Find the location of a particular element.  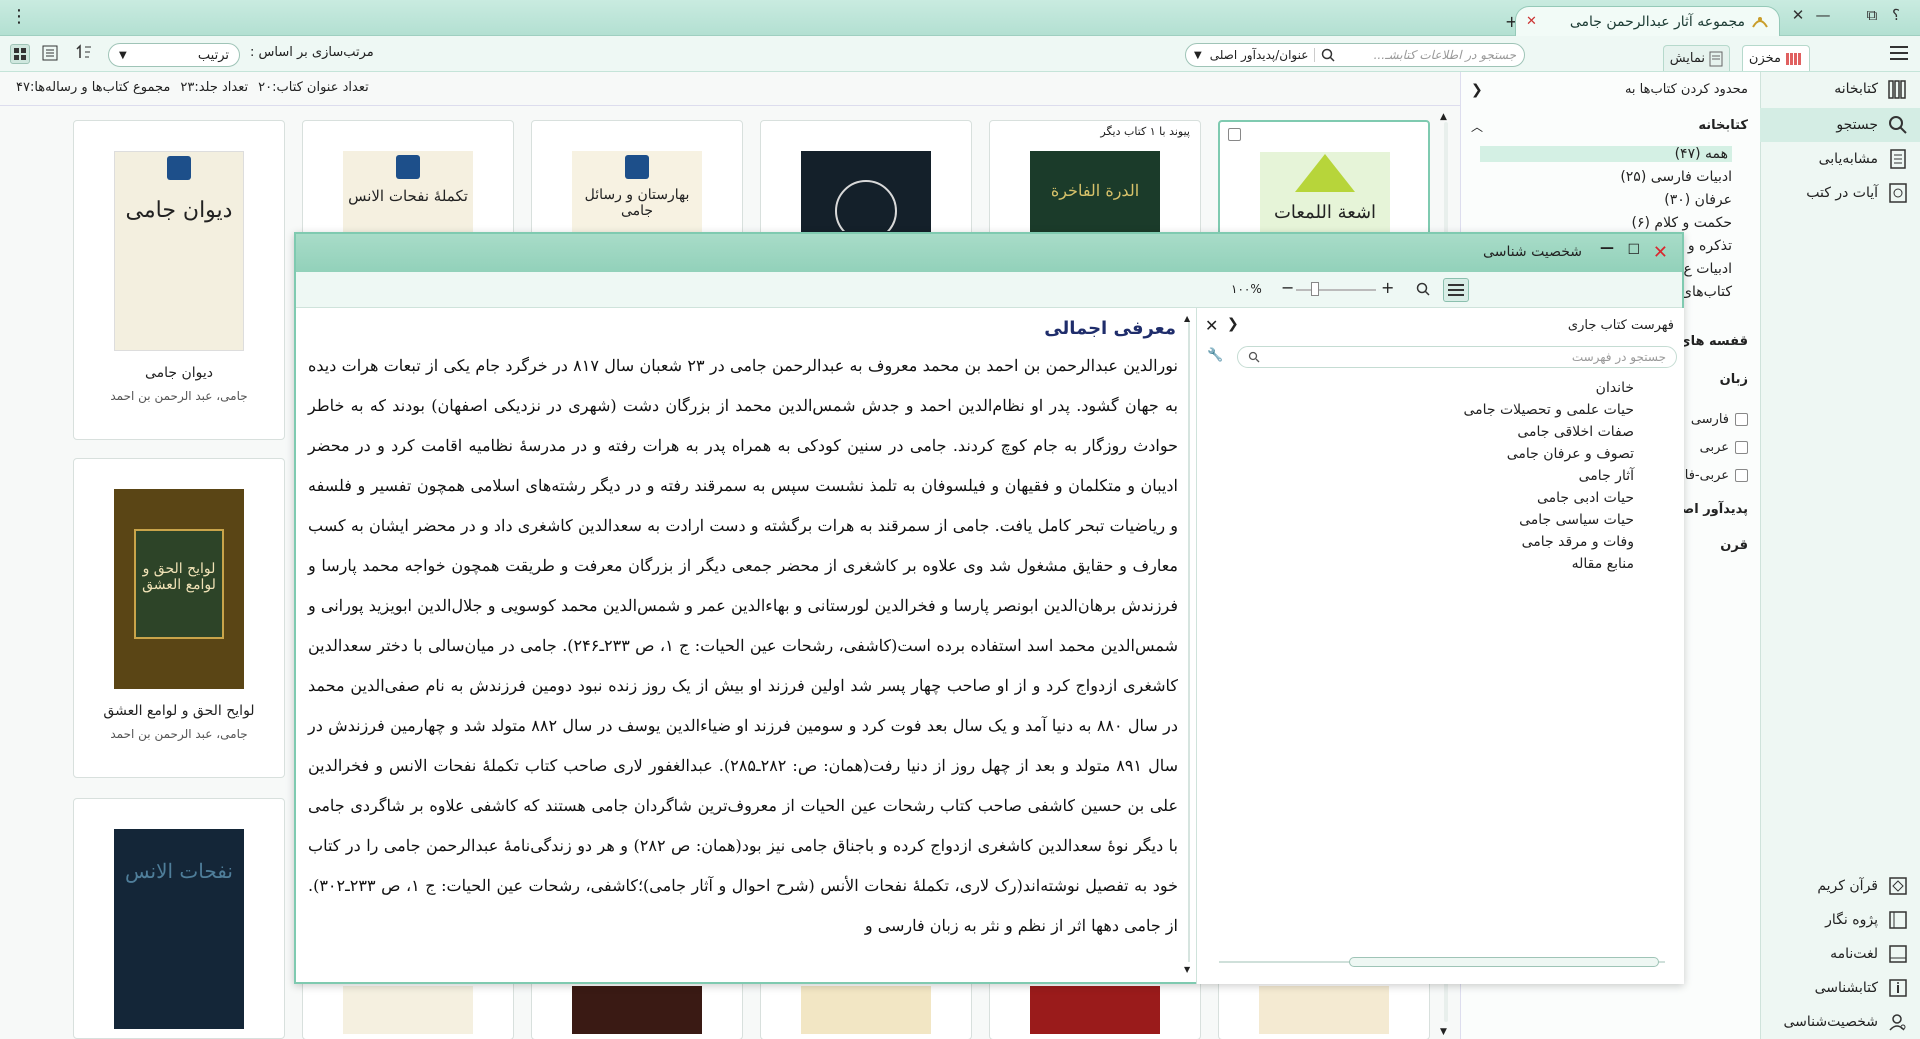

zoom-out-button: − is located at coordinates (1287, 287).